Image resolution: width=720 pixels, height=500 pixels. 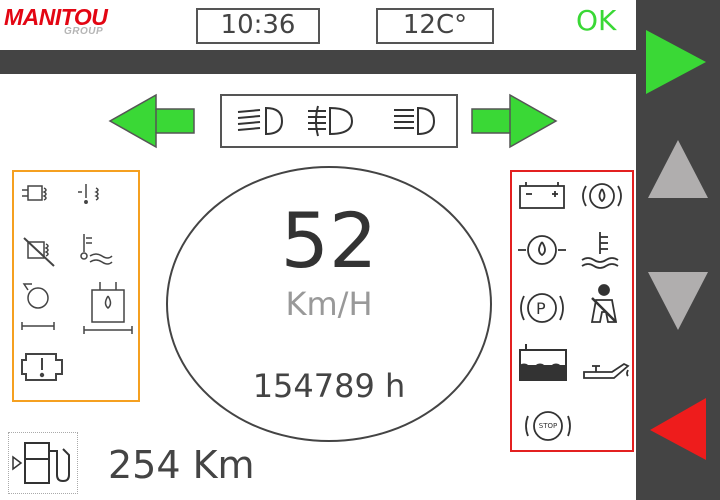 What do you see at coordinates (542, 250) in the screenshot?
I see `engine-oil-pressure-icon` at bounding box center [542, 250].